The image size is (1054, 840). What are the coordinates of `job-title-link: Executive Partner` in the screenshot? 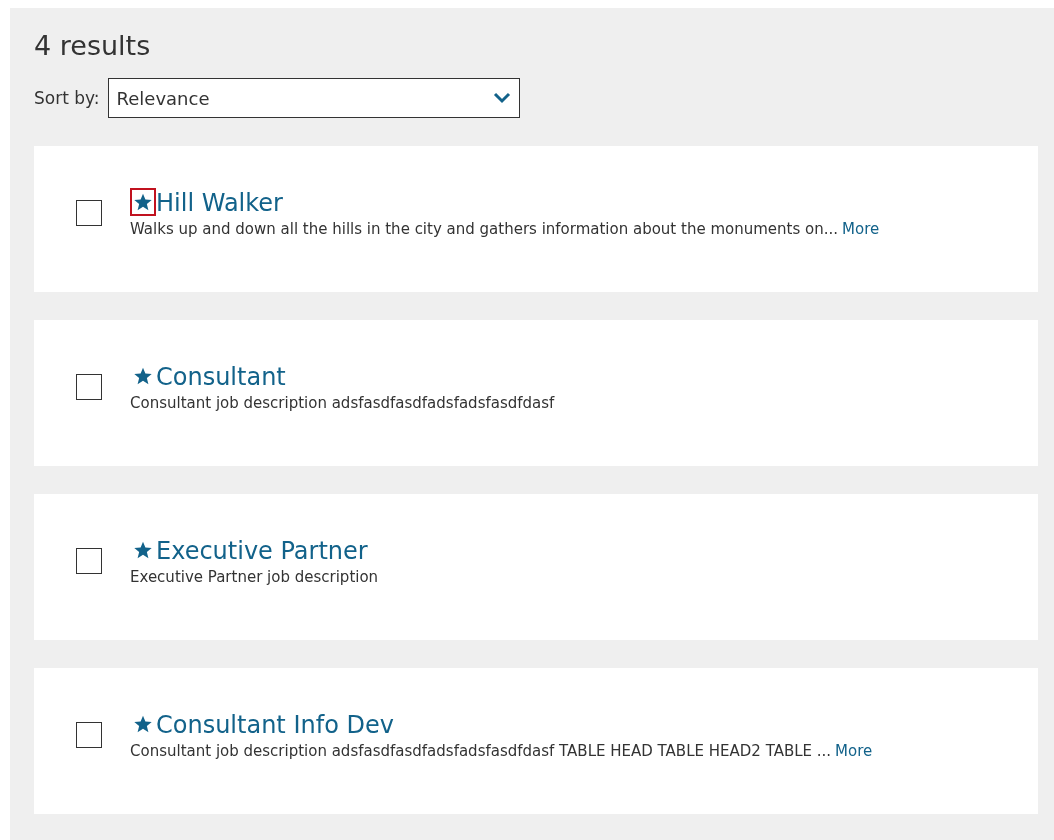 It's located at (262, 551).